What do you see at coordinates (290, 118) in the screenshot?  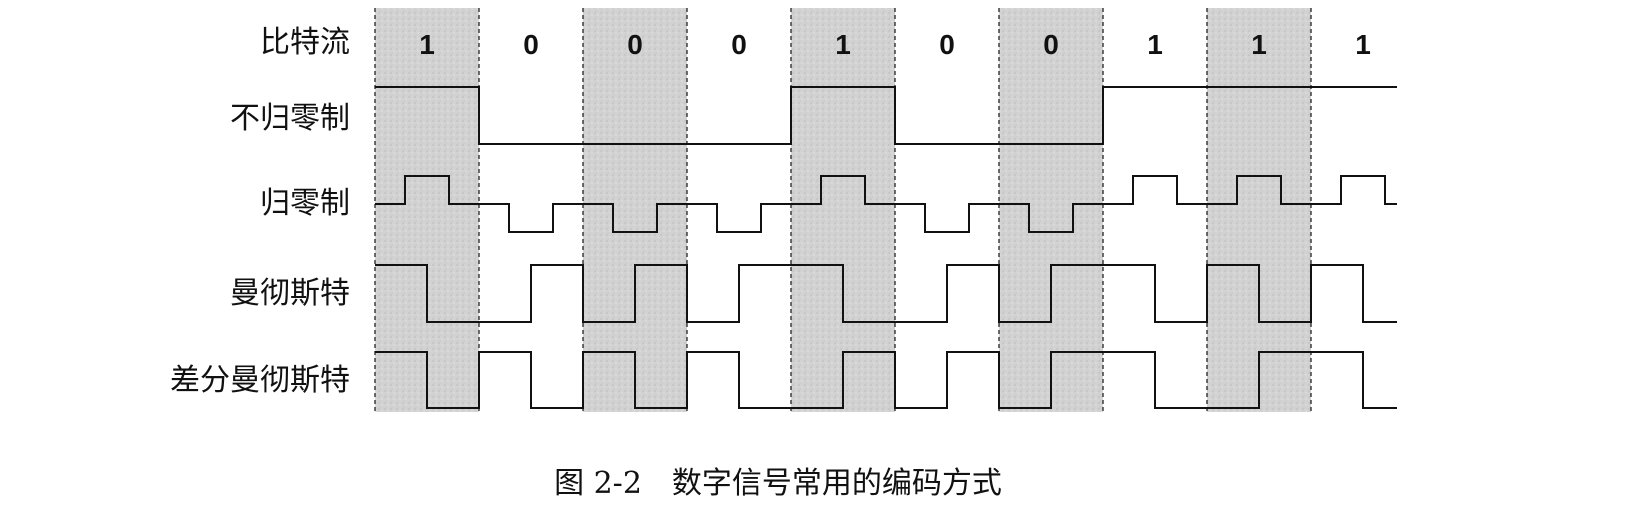 I see `row-label-nrz: 不归零制` at bounding box center [290, 118].